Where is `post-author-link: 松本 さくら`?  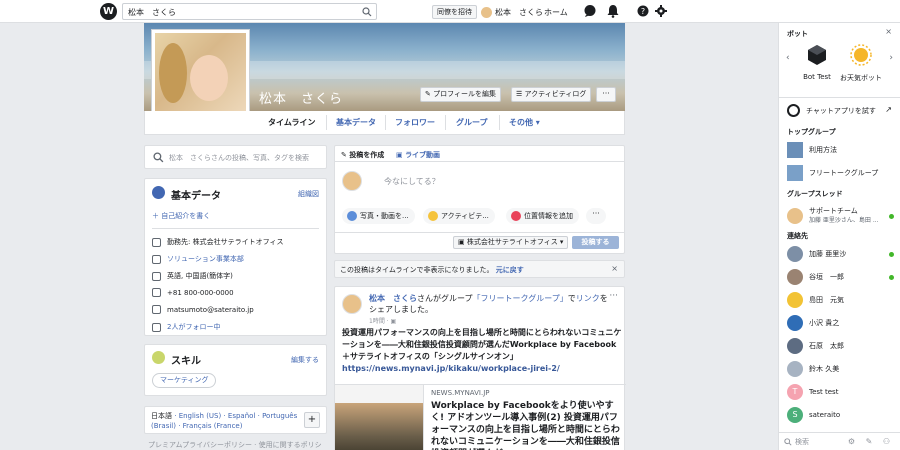
post-author-link: 松本 さくら is located at coordinates (393, 298).